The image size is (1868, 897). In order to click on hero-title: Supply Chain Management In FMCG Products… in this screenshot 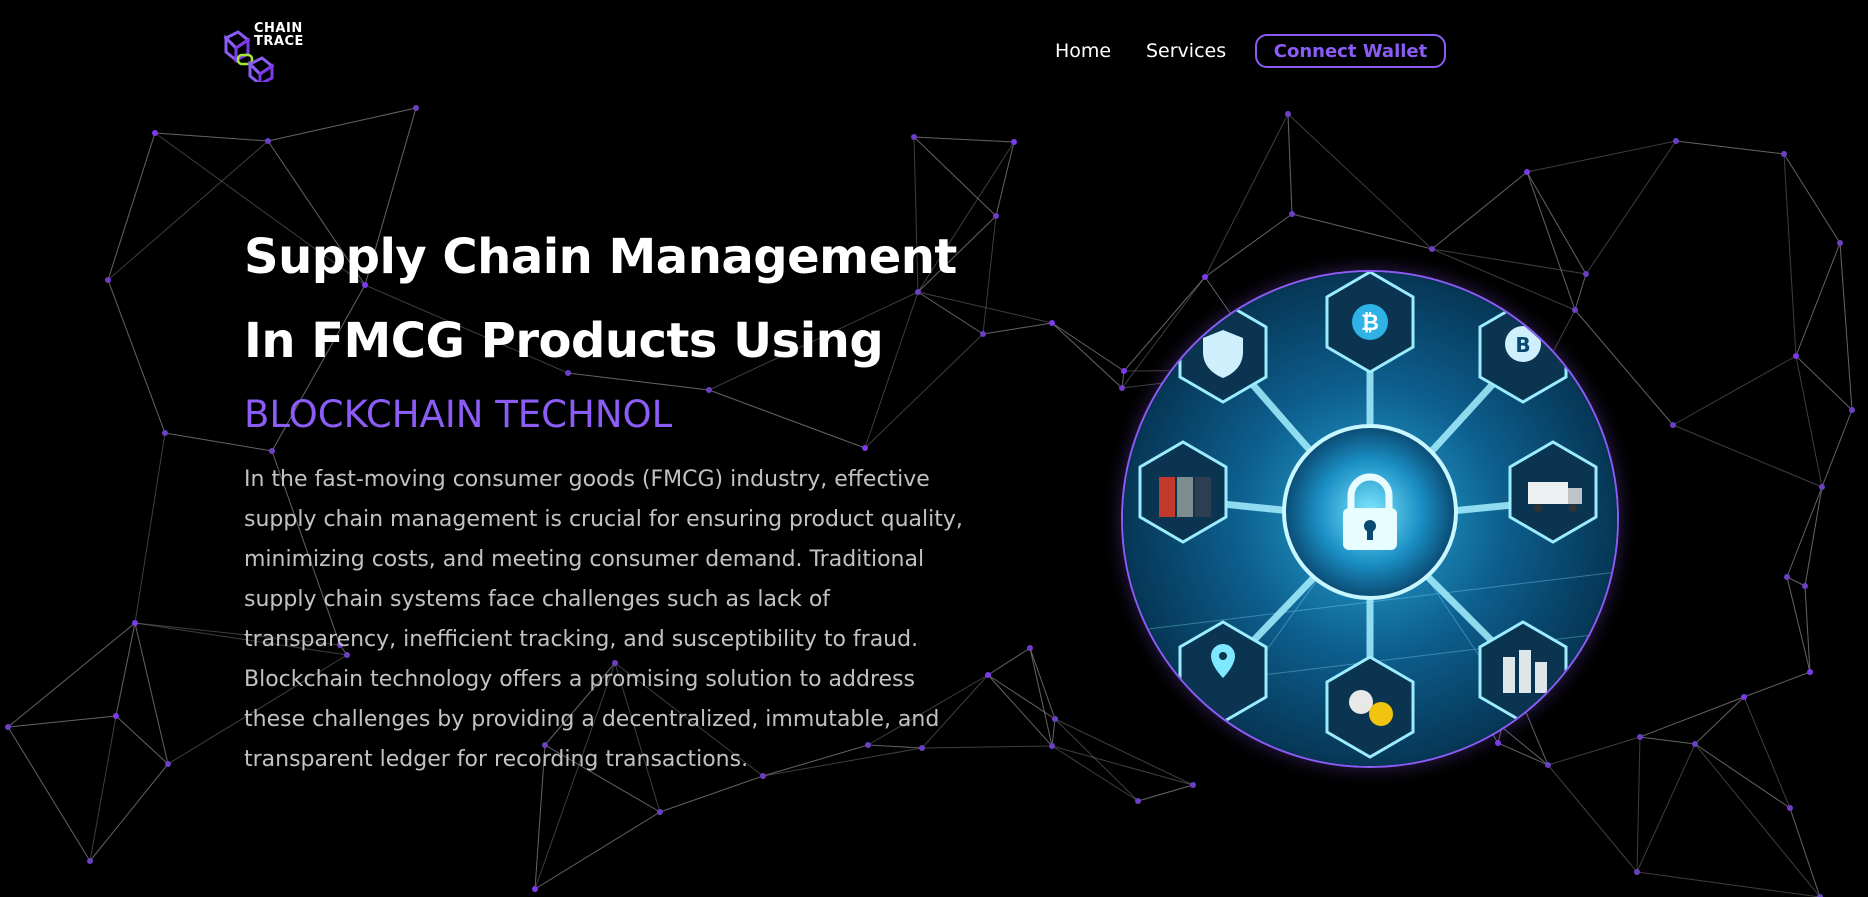, I will do `click(600, 299)`.